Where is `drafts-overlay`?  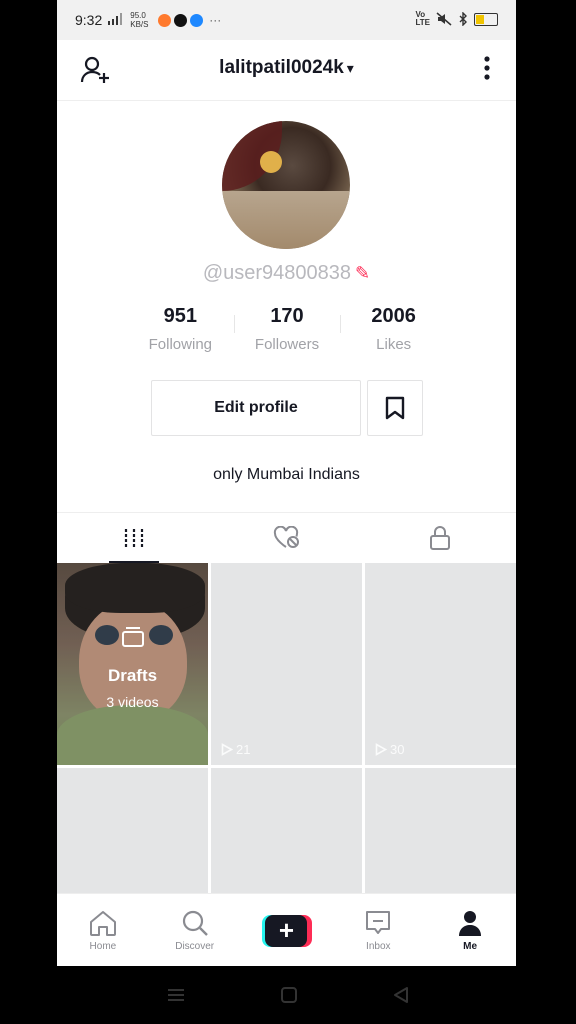 drafts-overlay is located at coordinates (132, 664).